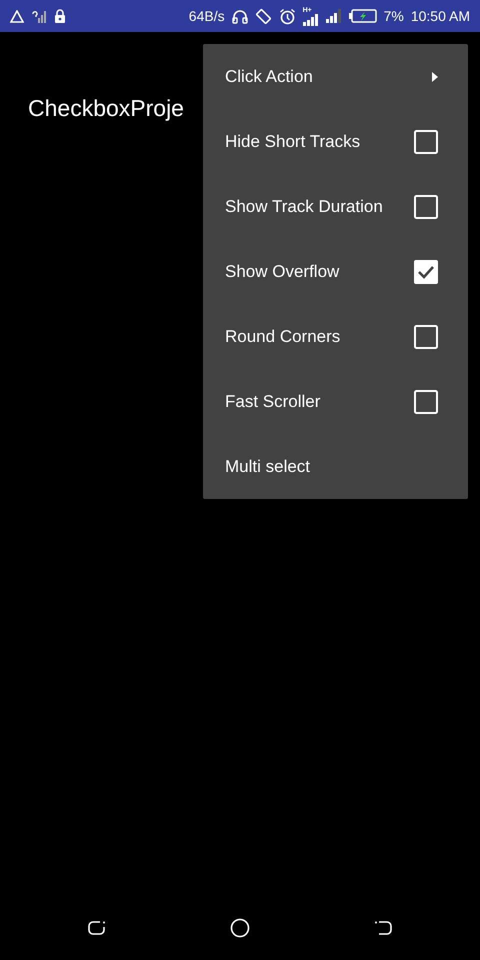  I want to click on battery-level: 7%, so click(394, 16).